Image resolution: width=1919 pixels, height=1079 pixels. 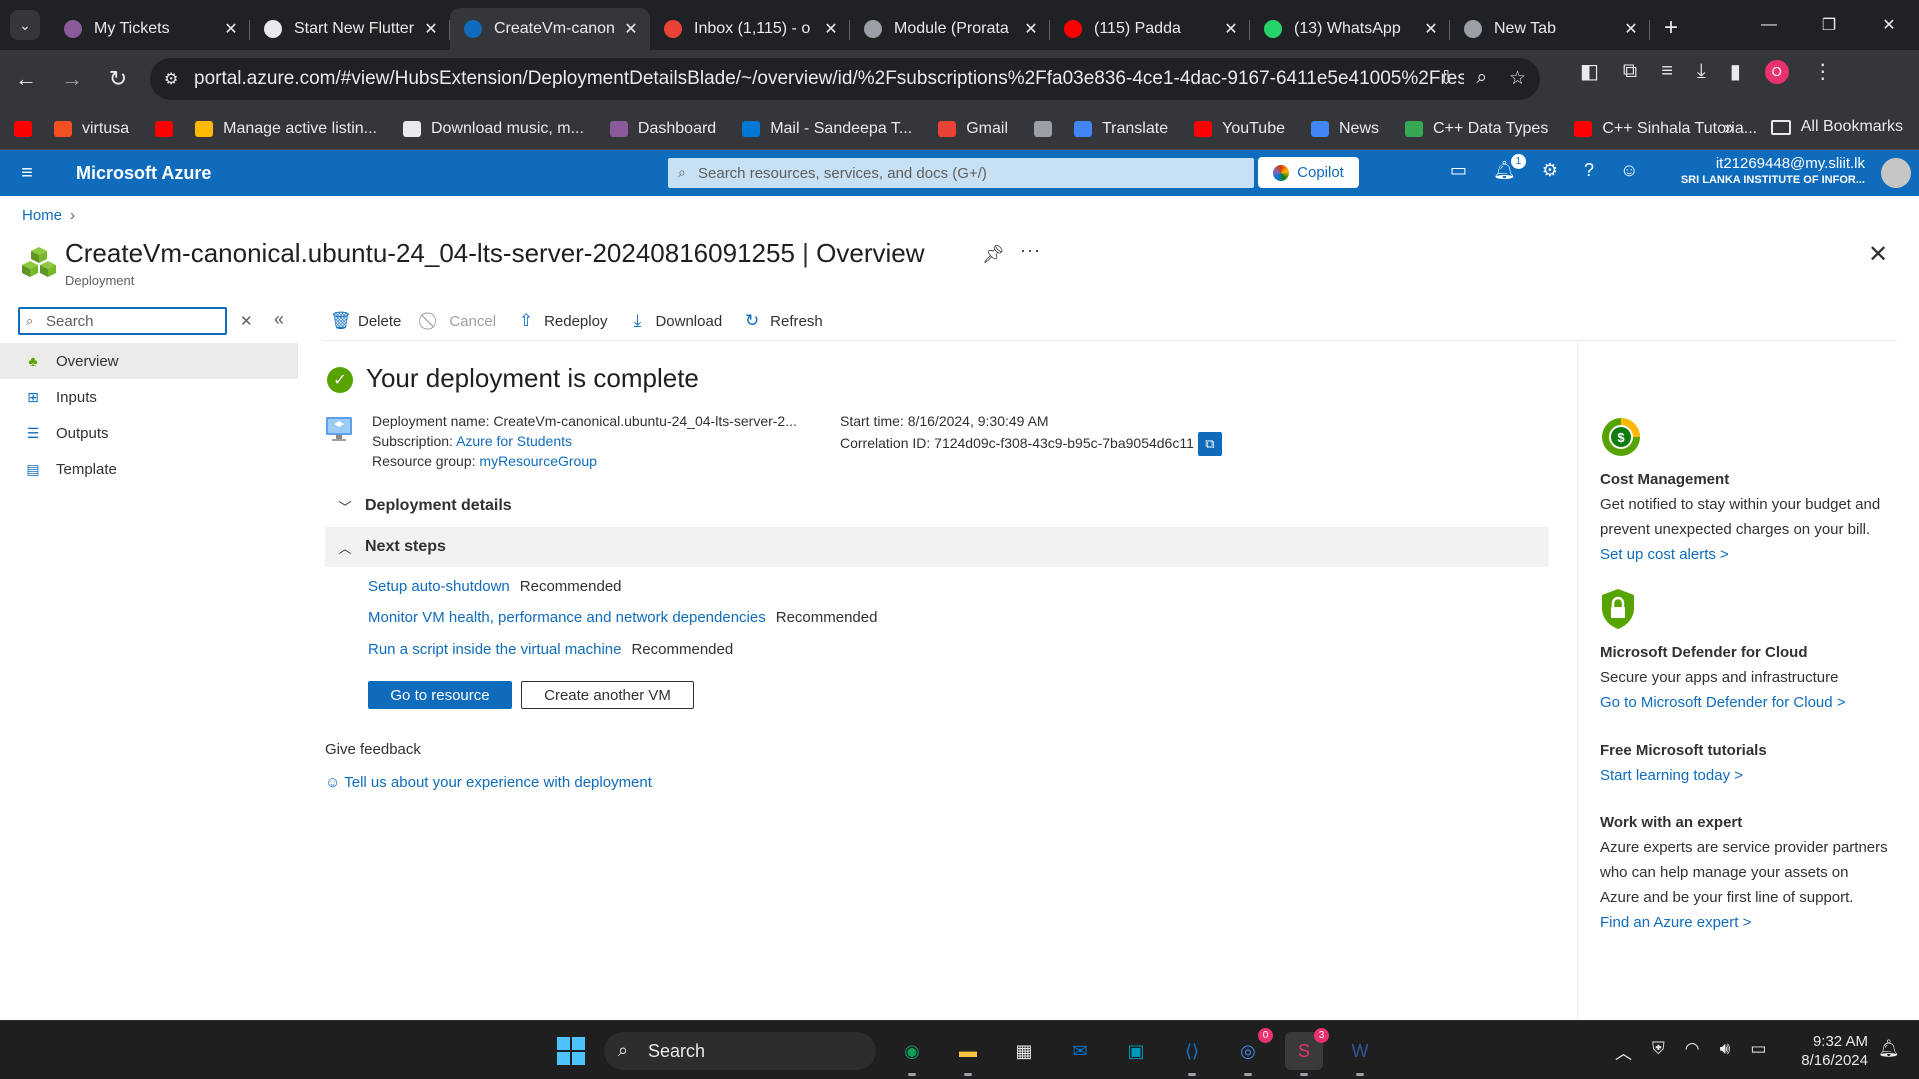 What do you see at coordinates (1307, 1052) in the screenshot?
I see `skype-icon: S3` at bounding box center [1307, 1052].